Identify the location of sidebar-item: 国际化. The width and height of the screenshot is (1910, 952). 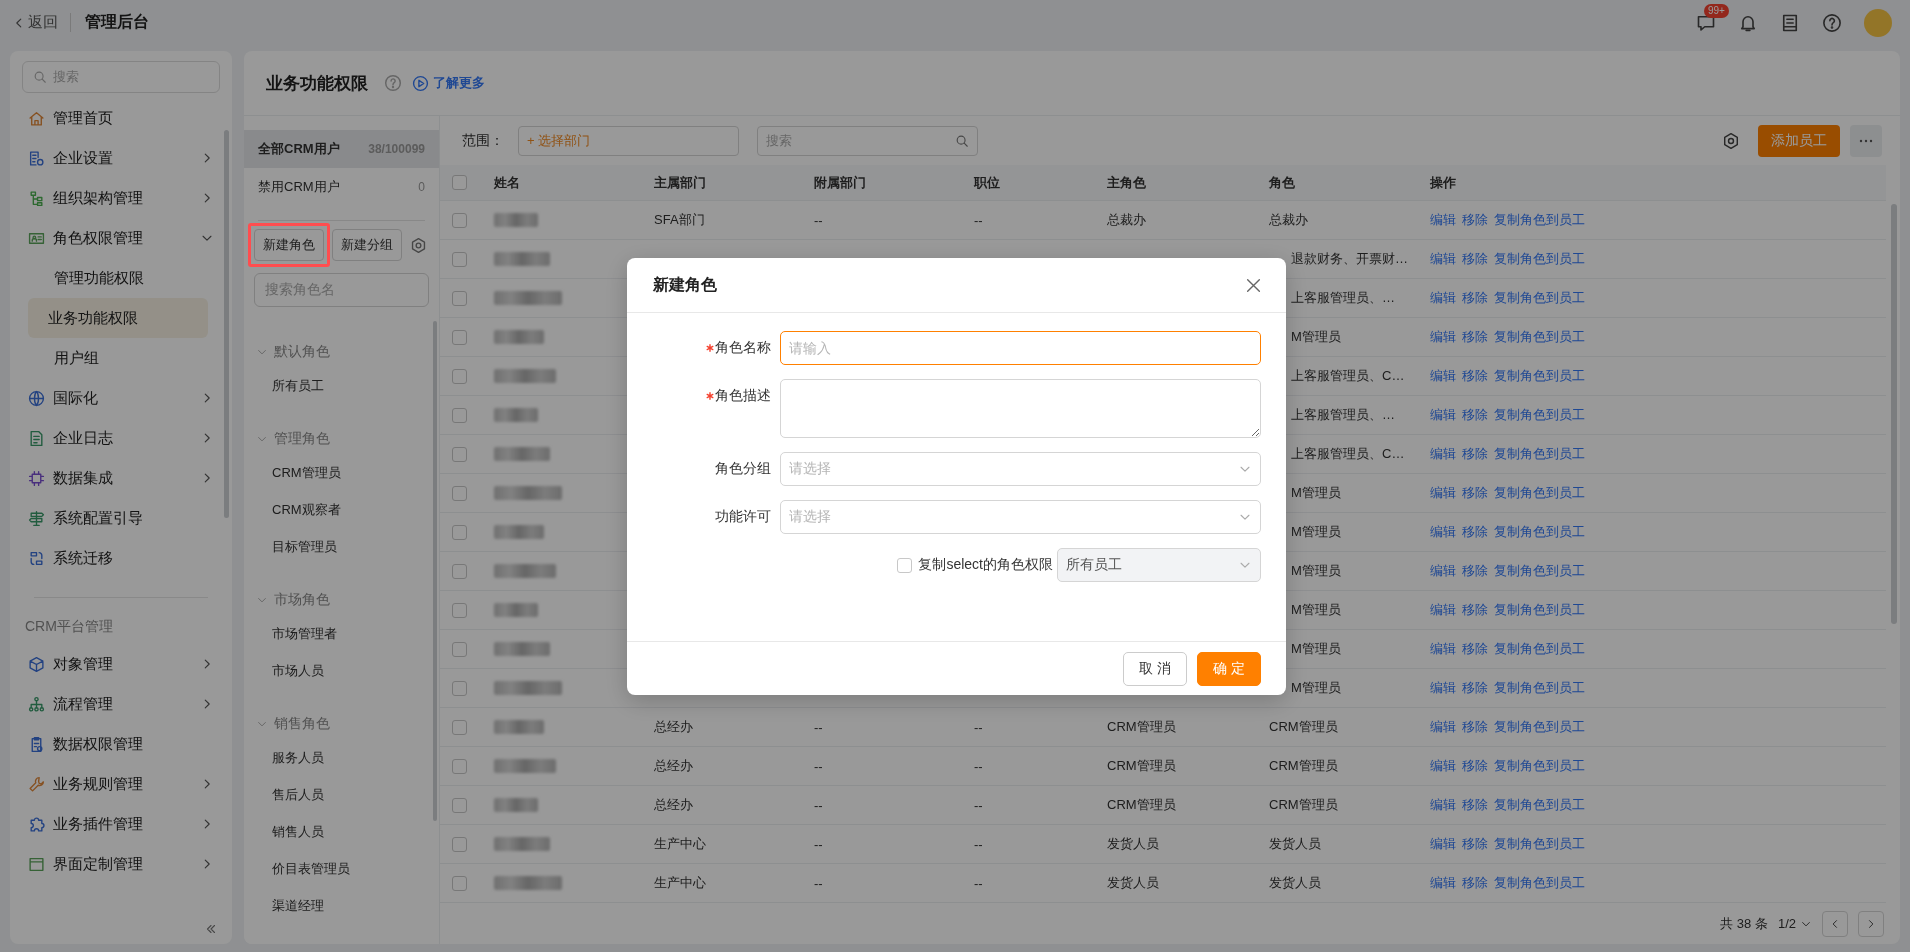
(121, 398).